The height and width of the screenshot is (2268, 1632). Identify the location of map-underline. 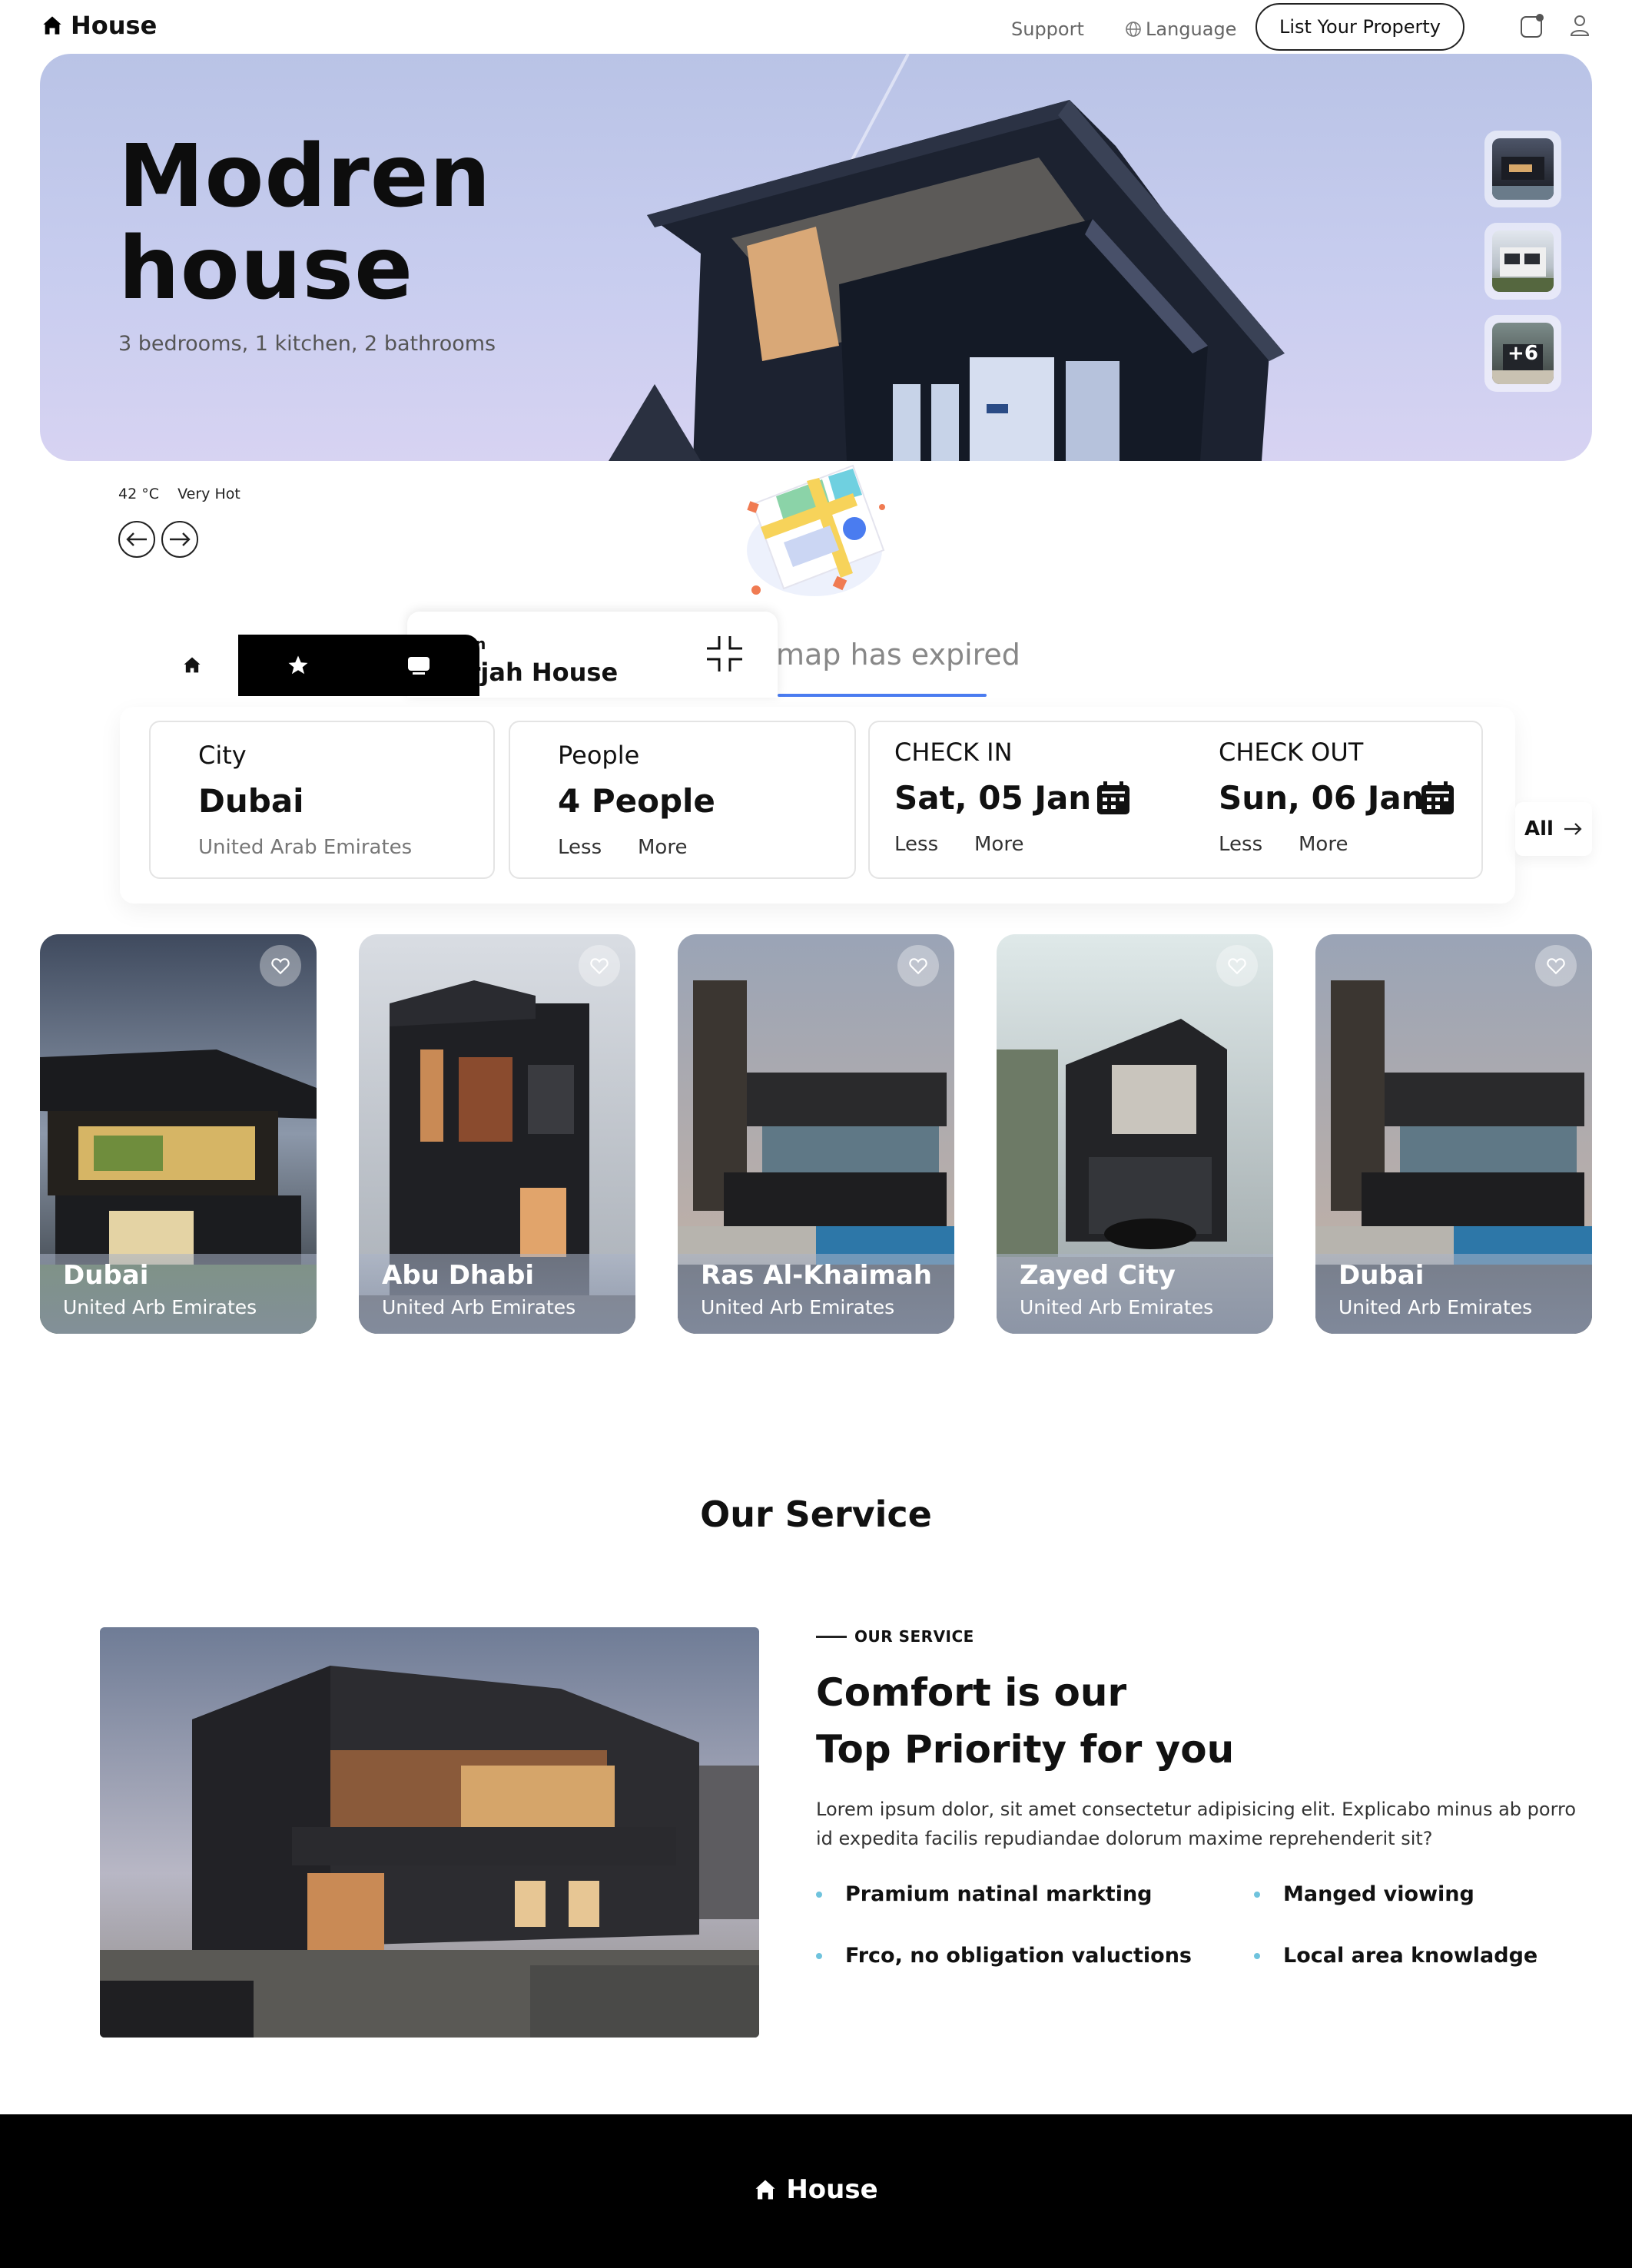
(882, 696).